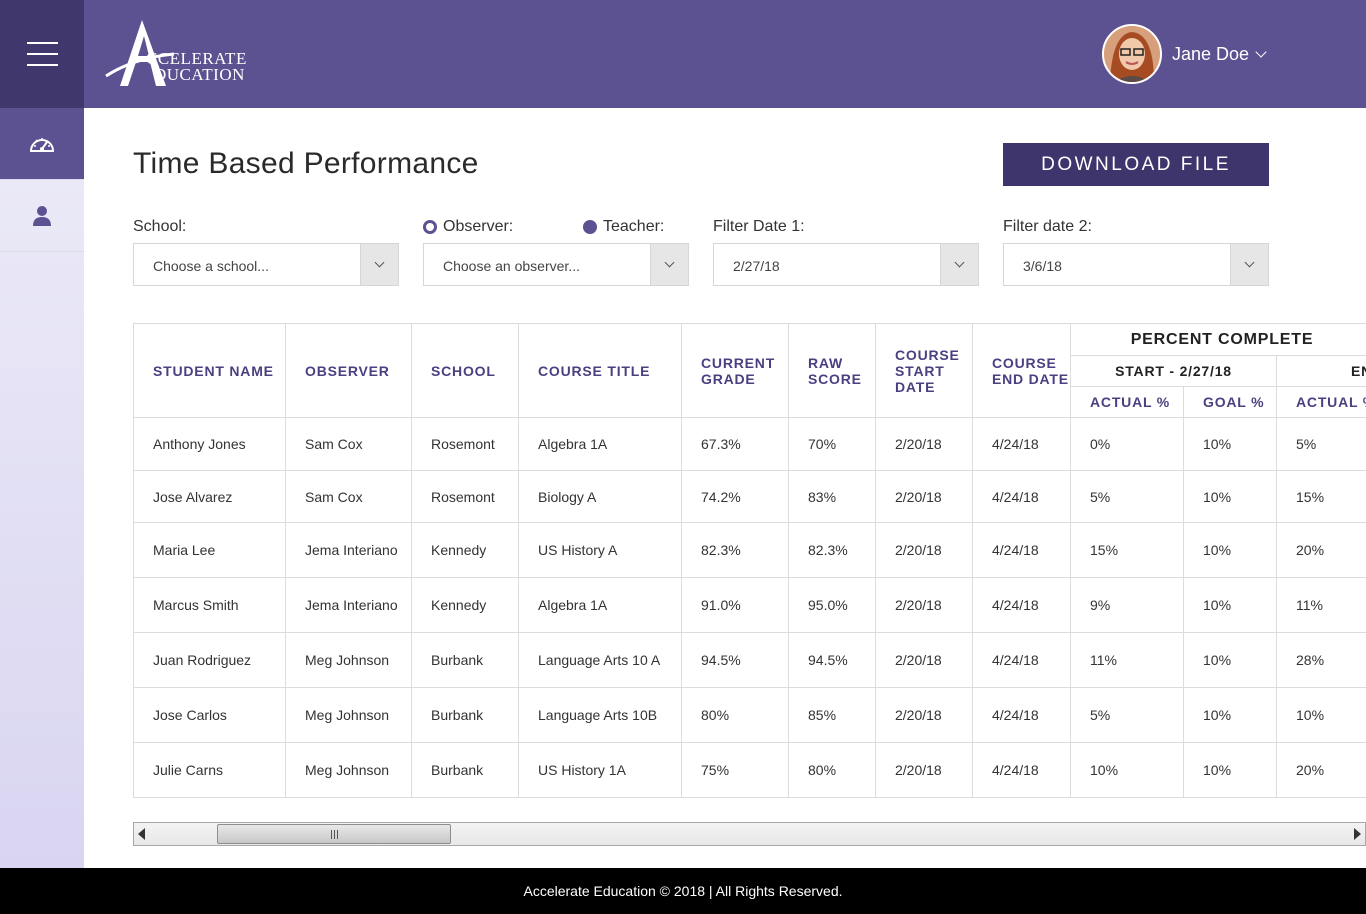 This screenshot has width=1366, height=914. Describe the element at coordinates (832, 770) in the screenshot. I see `table-cell: 80%` at that location.